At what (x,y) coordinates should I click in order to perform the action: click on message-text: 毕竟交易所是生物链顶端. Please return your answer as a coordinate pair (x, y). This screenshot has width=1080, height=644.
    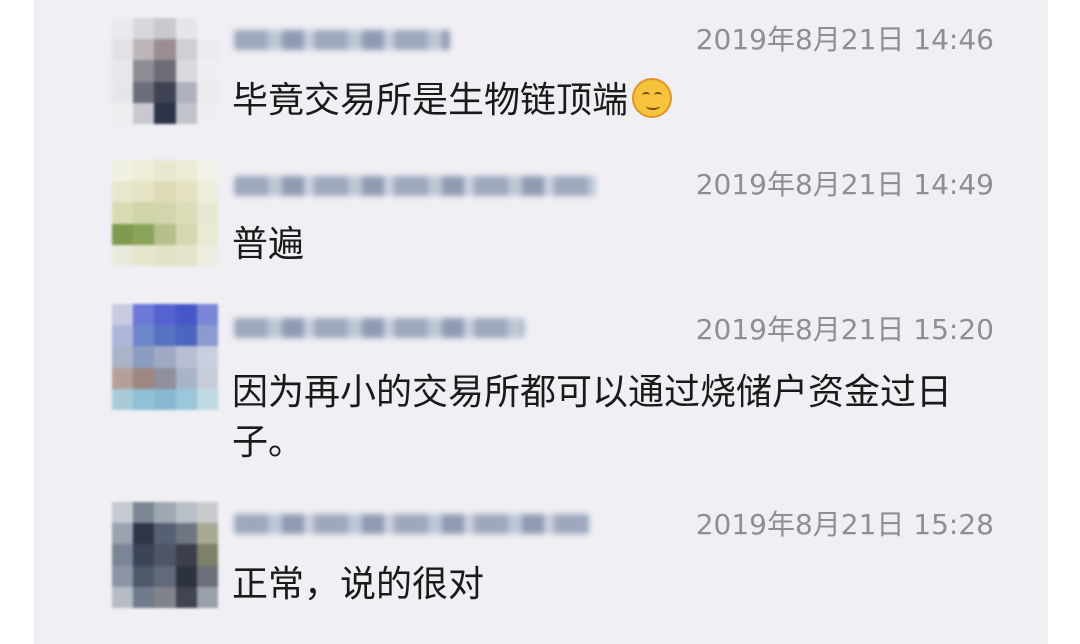
    Looking at the image, I should click on (627, 101).